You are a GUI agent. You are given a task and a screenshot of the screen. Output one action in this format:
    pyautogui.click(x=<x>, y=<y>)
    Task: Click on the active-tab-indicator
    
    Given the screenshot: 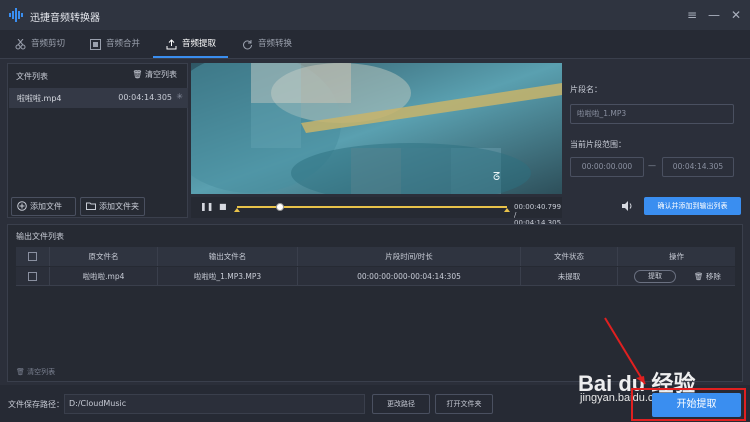 What is the action you would take?
    pyautogui.click(x=190, y=57)
    